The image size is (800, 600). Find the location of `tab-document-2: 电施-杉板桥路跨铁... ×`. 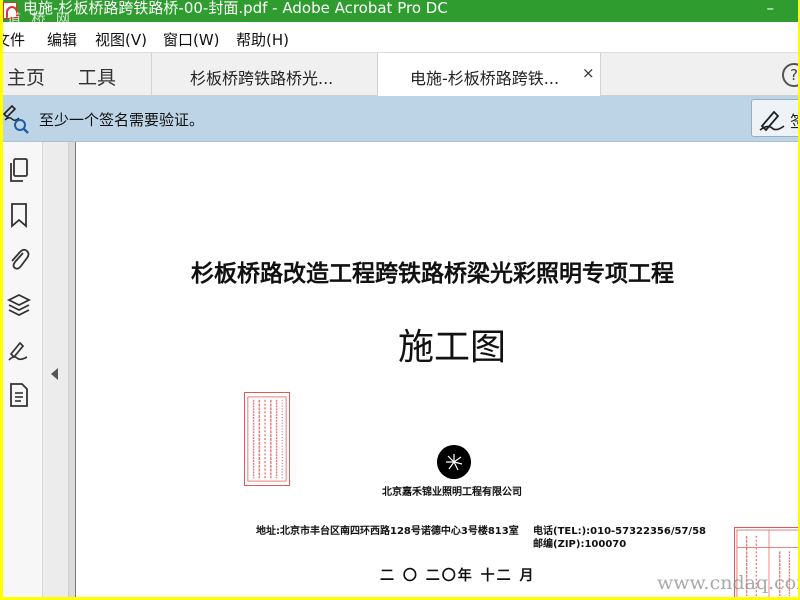

tab-document-2: 电施-杉板桥路跨铁... × is located at coordinates (489, 75).